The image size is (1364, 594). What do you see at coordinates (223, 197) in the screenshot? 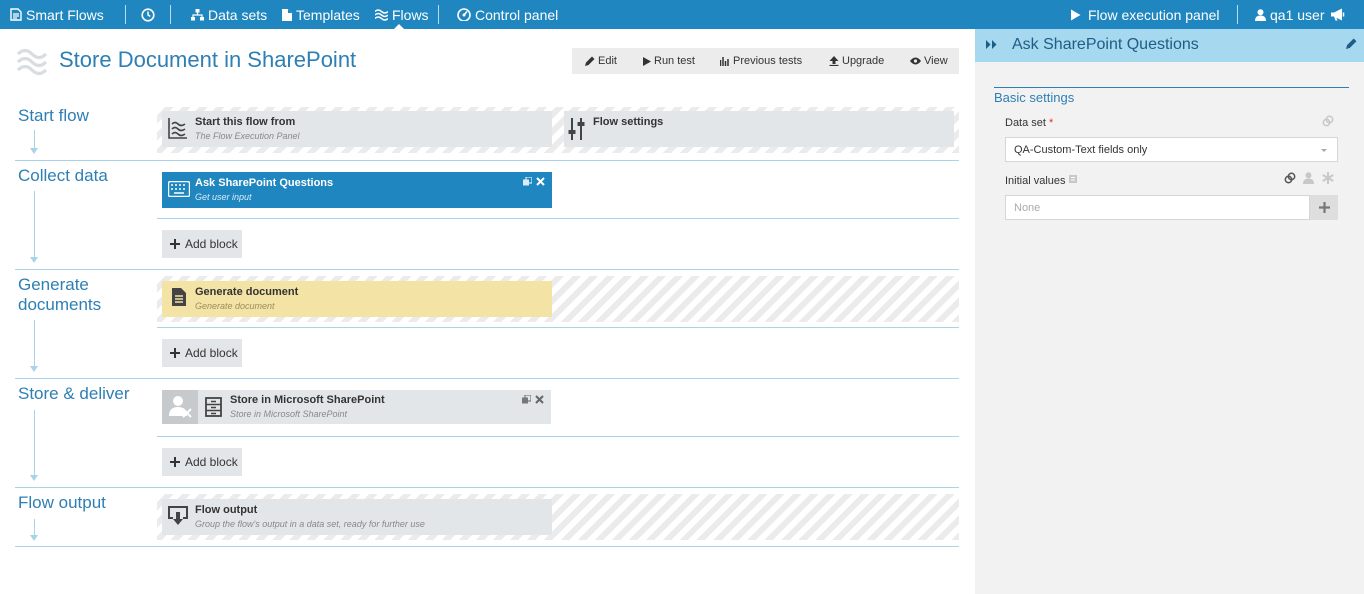
I see `block-subtitle: Get user input` at bounding box center [223, 197].